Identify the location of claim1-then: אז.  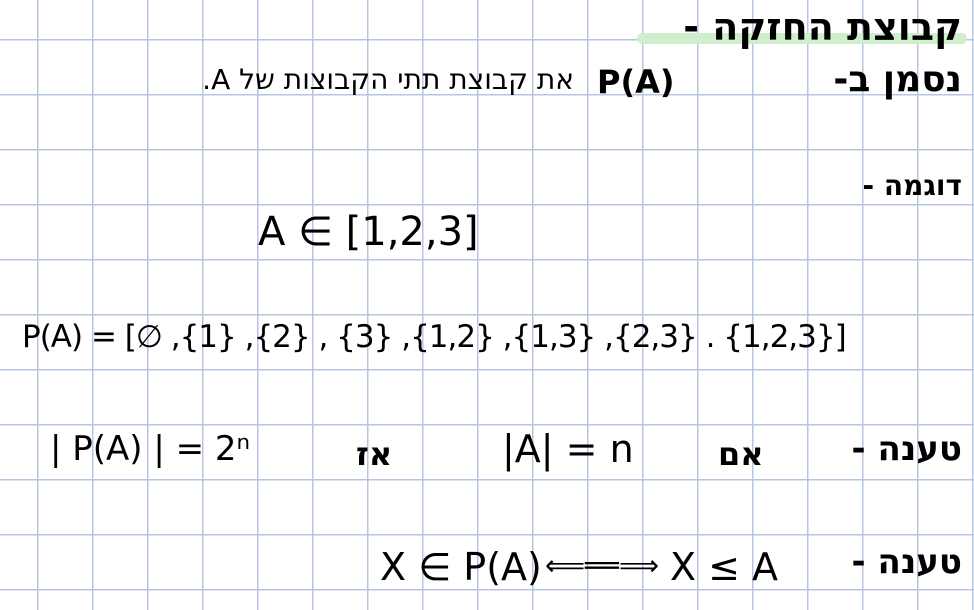
(374, 454).